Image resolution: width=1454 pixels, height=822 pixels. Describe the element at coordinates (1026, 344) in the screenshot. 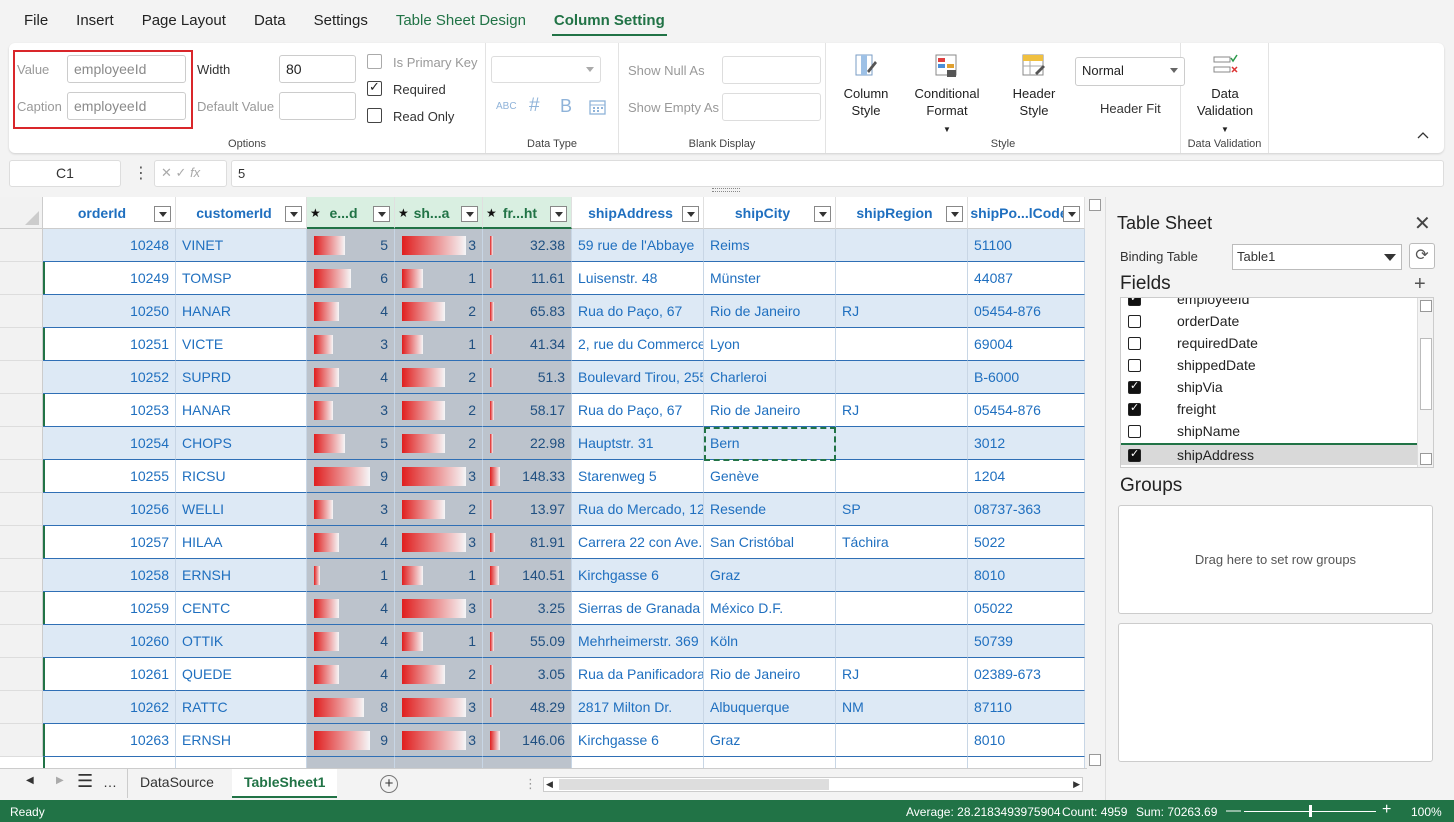

I see `table-cell: 69004` at that location.